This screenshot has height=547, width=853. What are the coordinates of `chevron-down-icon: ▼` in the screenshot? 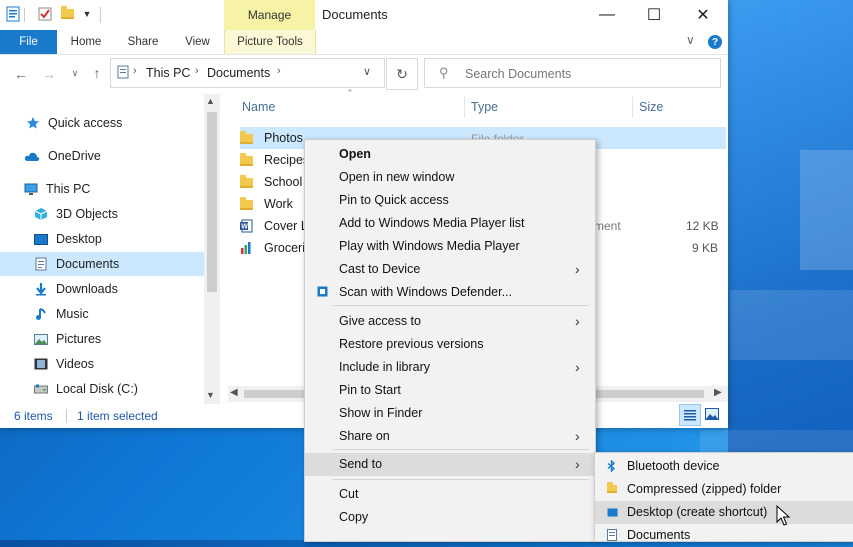 It's located at (87, 14).